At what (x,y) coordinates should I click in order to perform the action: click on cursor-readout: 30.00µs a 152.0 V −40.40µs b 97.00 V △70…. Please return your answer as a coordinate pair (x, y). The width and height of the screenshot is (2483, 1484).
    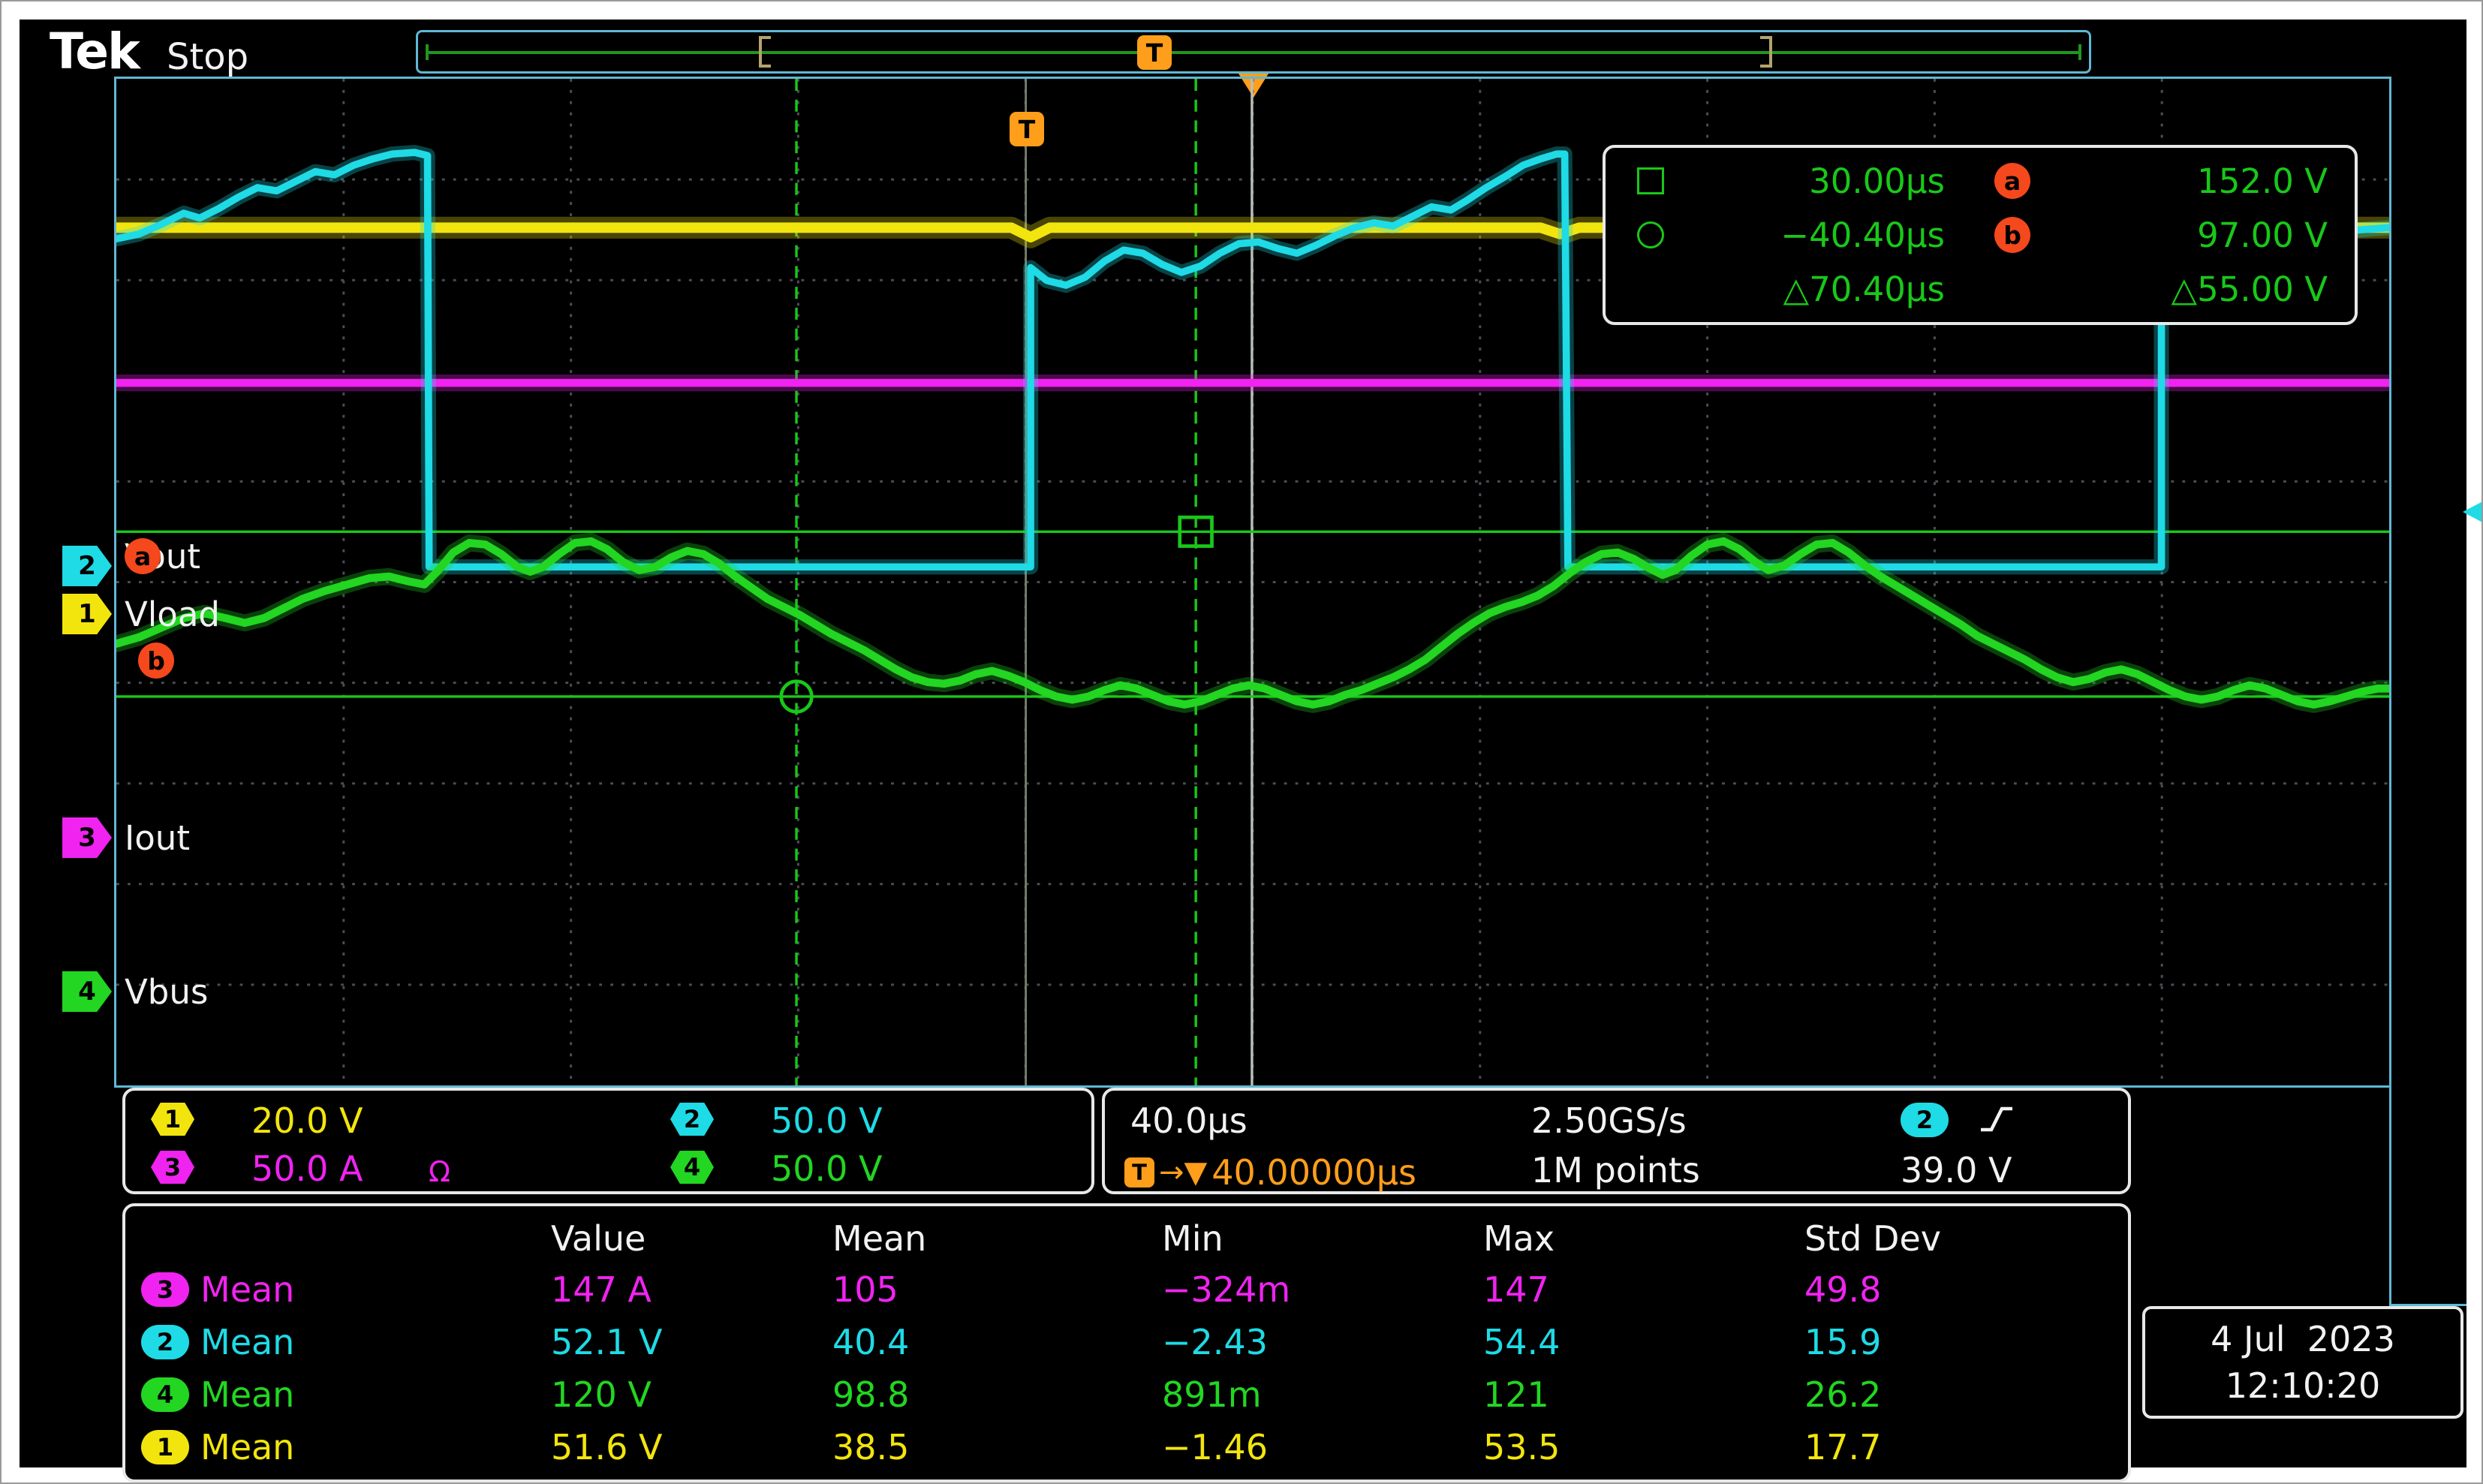
    Looking at the image, I should click on (1980, 235).